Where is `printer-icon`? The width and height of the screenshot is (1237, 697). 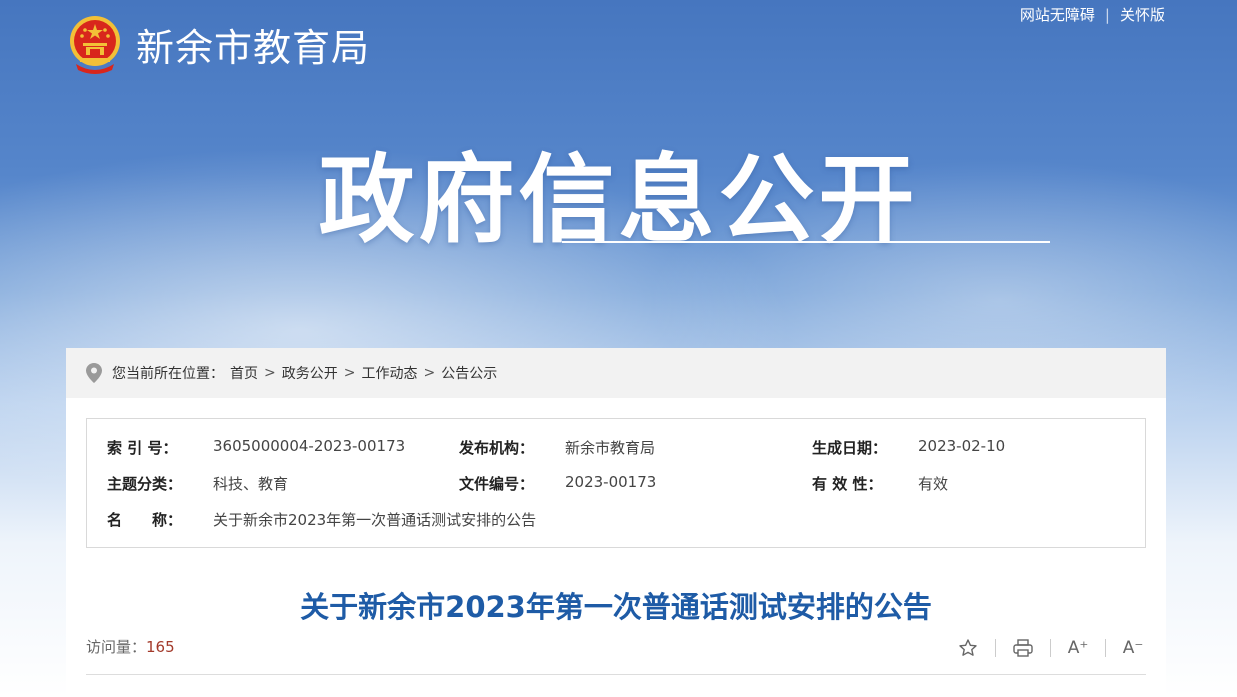
printer-icon is located at coordinates (1023, 648).